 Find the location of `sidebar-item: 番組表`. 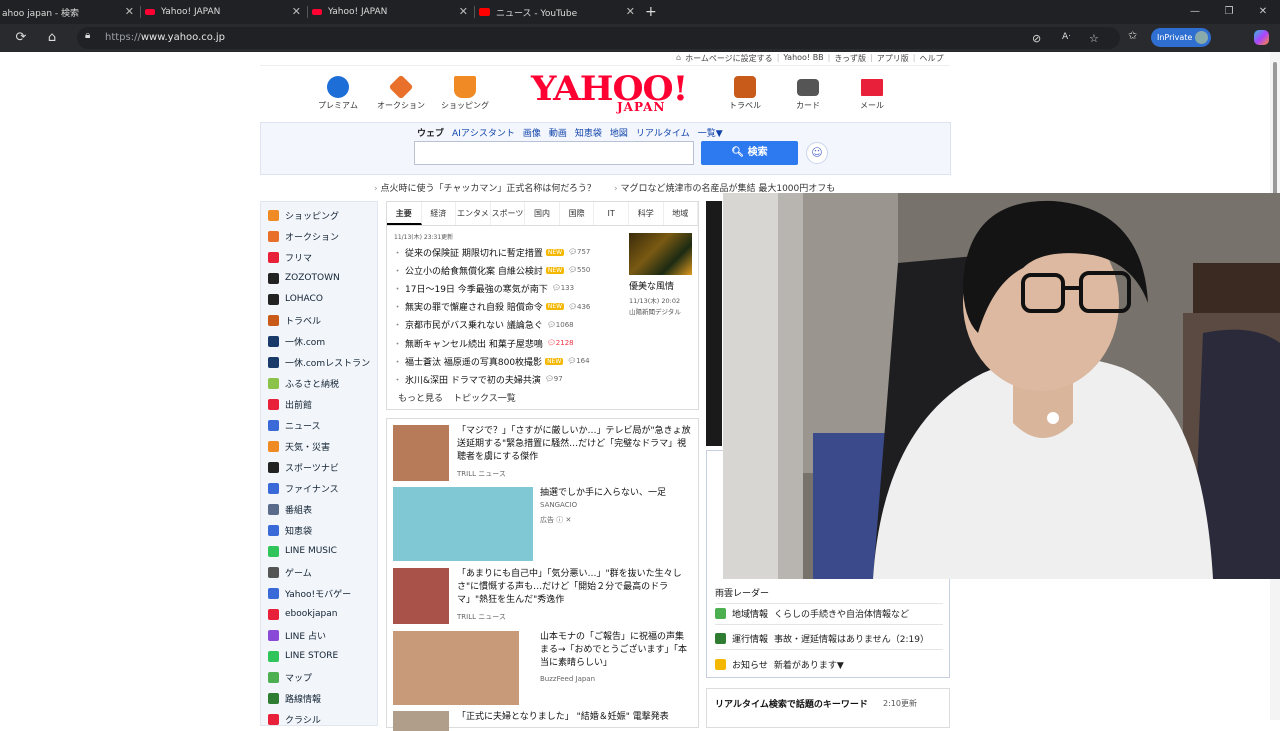

sidebar-item: 番組表 is located at coordinates (290, 509).